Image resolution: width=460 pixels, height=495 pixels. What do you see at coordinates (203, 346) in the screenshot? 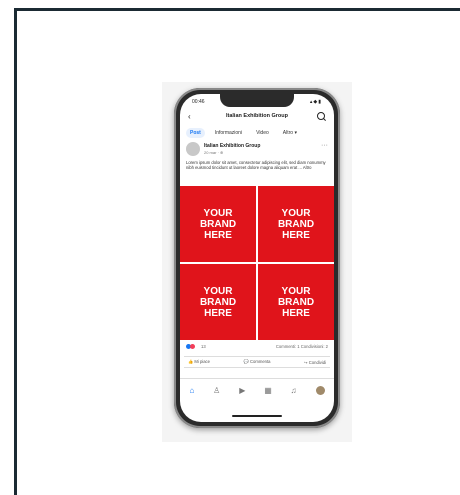
I see `reaction-count: 13` at bounding box center [203, 346].